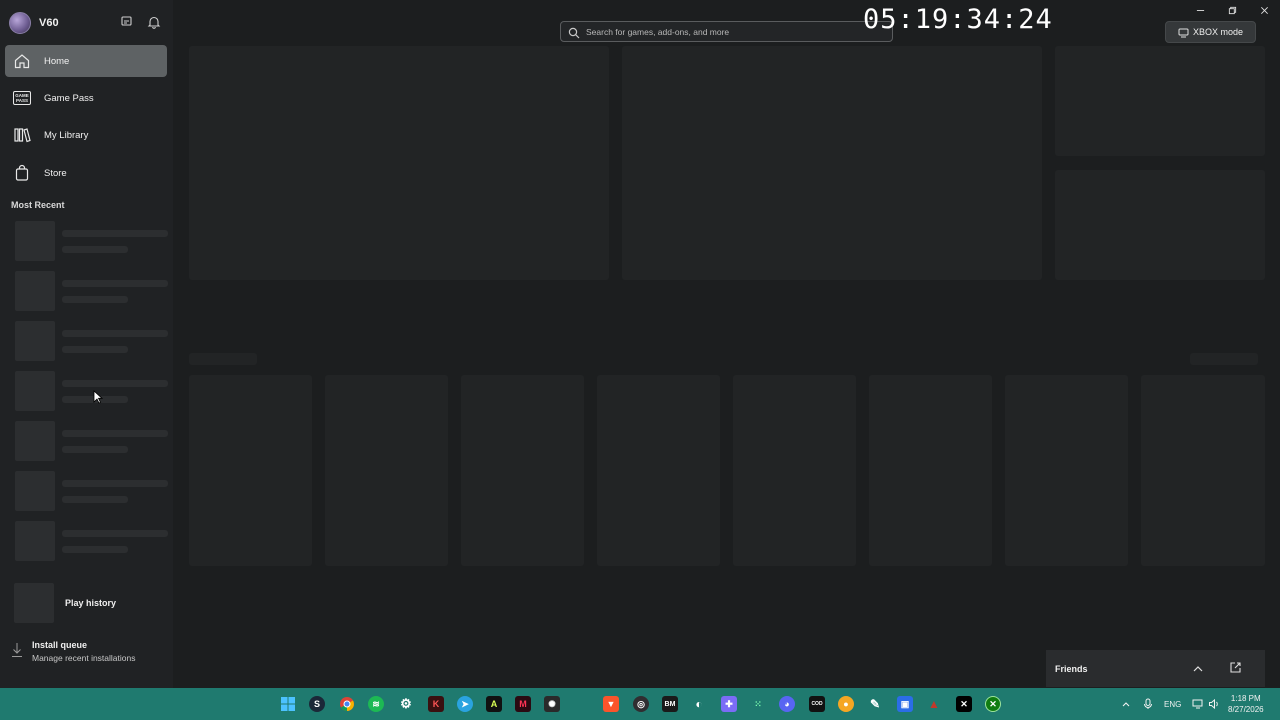 The image size is (1280, 720). I want to click on app-square-icon: ▣, so click(905, 704).